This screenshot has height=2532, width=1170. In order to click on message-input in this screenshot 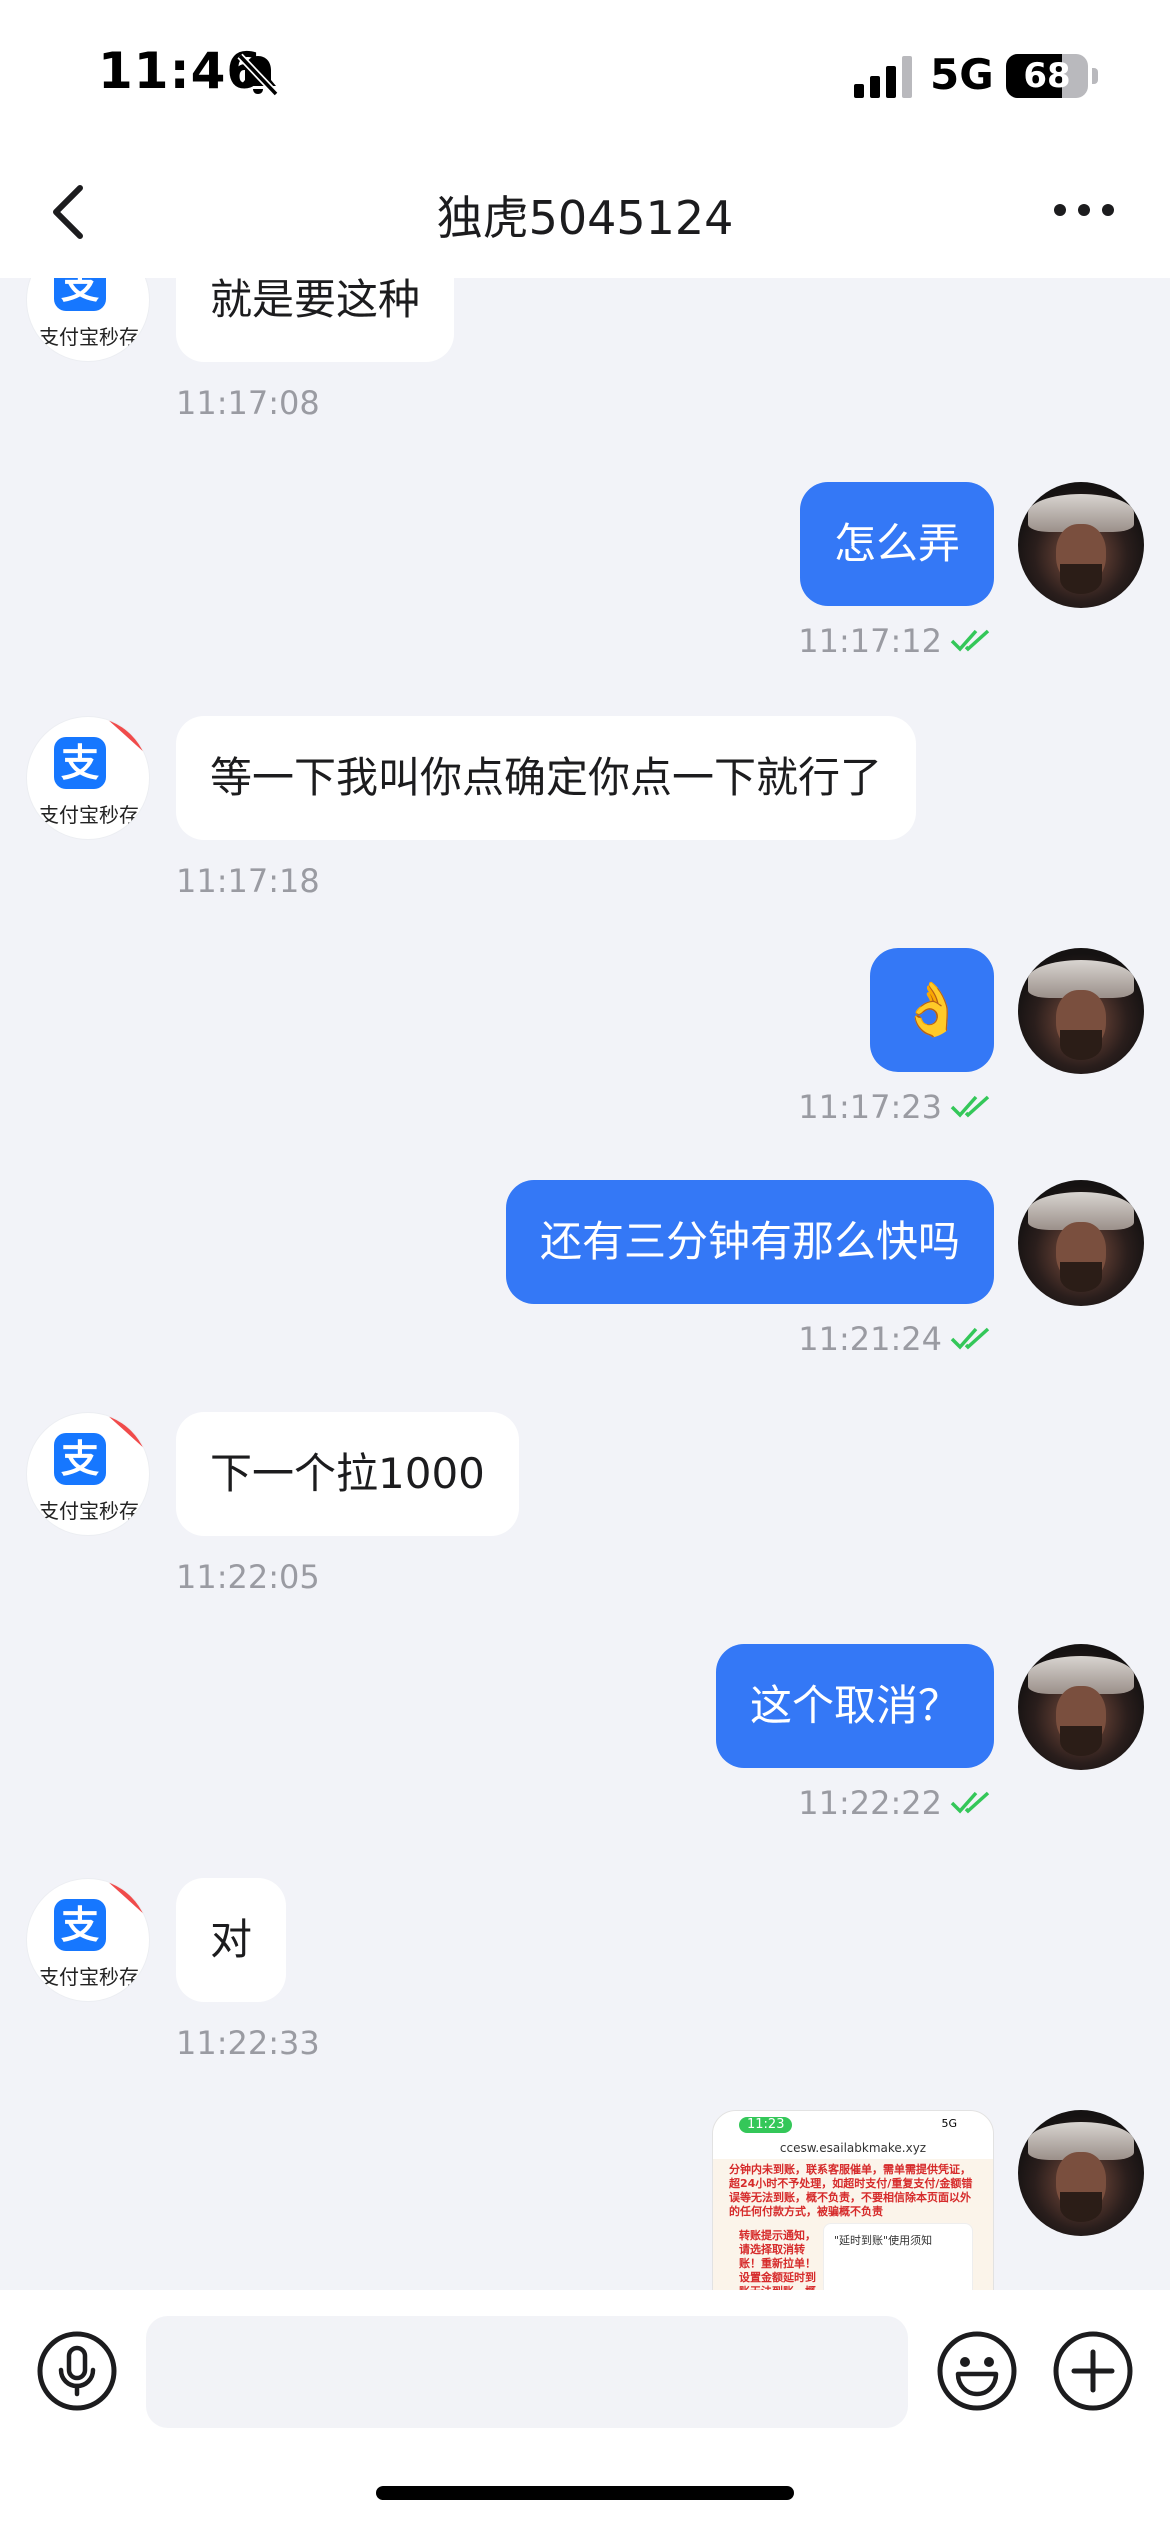, I will do `click(527, 2372)`.